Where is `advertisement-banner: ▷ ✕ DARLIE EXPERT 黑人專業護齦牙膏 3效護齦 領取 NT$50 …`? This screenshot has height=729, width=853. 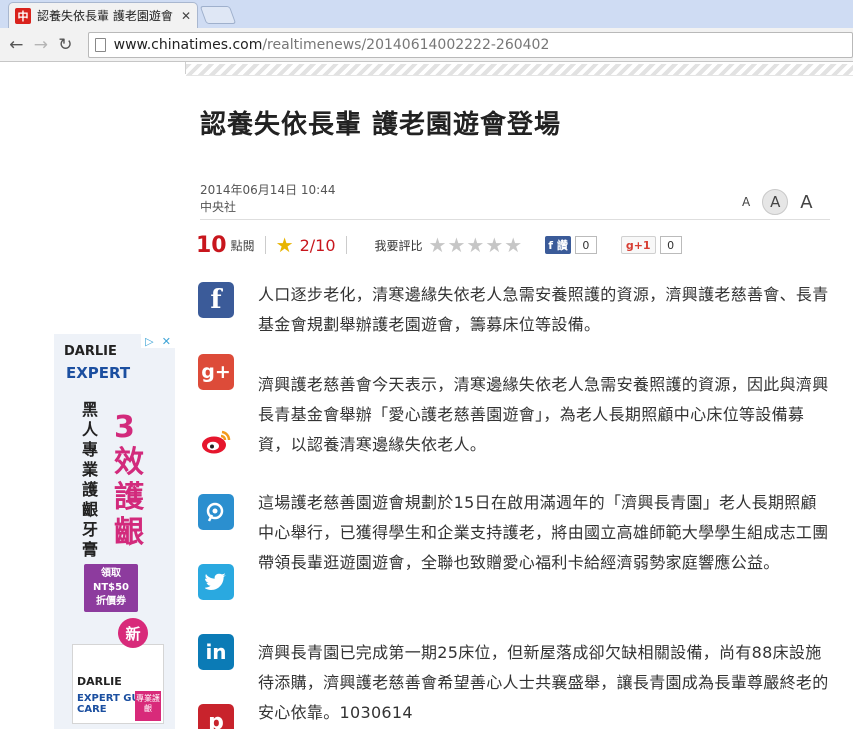 advertisement-banner: ▷ ✕ DARLIE EXPERT 黑人專業護齦牙膏 3效護齦 領取 NT$50 … is located at coordinates (114, 531).